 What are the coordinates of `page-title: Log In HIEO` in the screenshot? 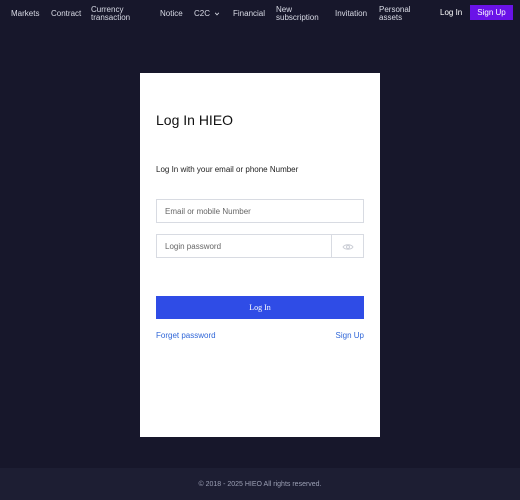 It's located at (195, 120).